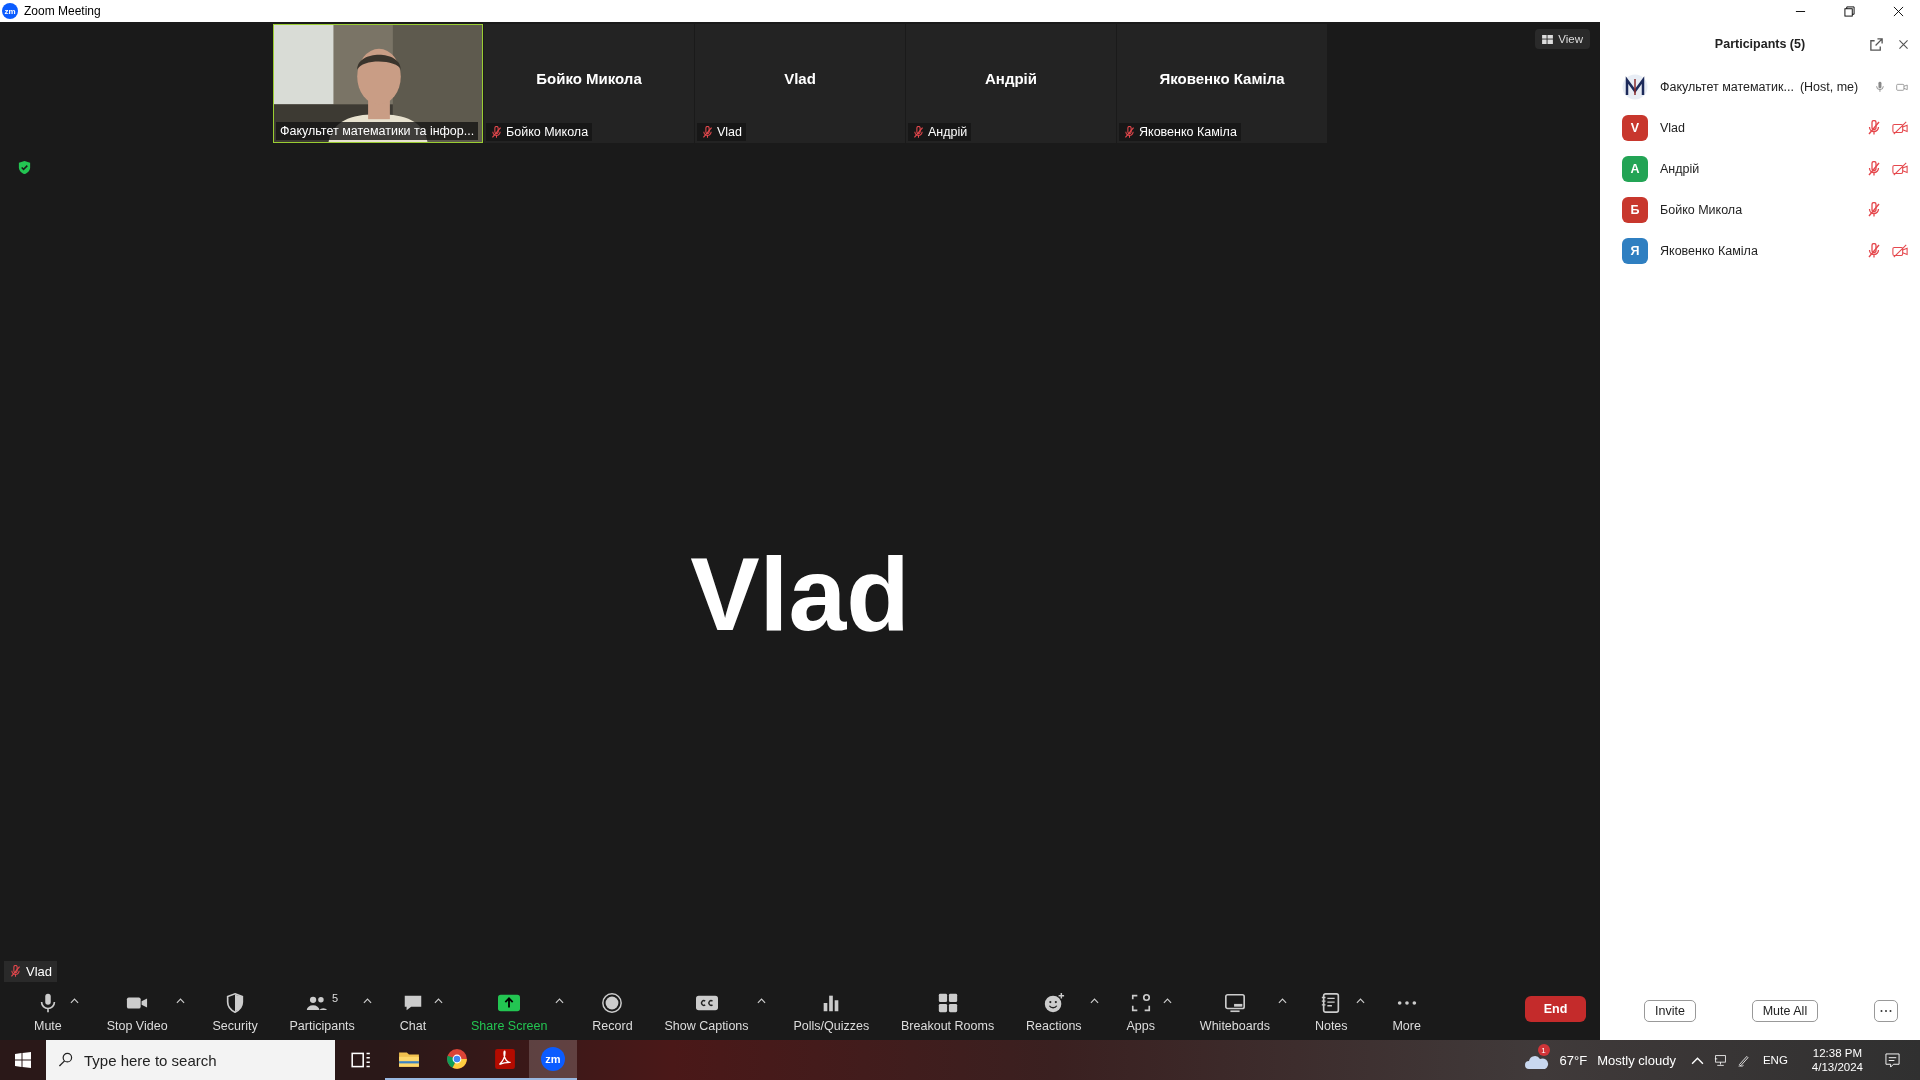  Describe the element at coordinates (1635, 250) in the screenshot. I see `avatar: Я` at that location.